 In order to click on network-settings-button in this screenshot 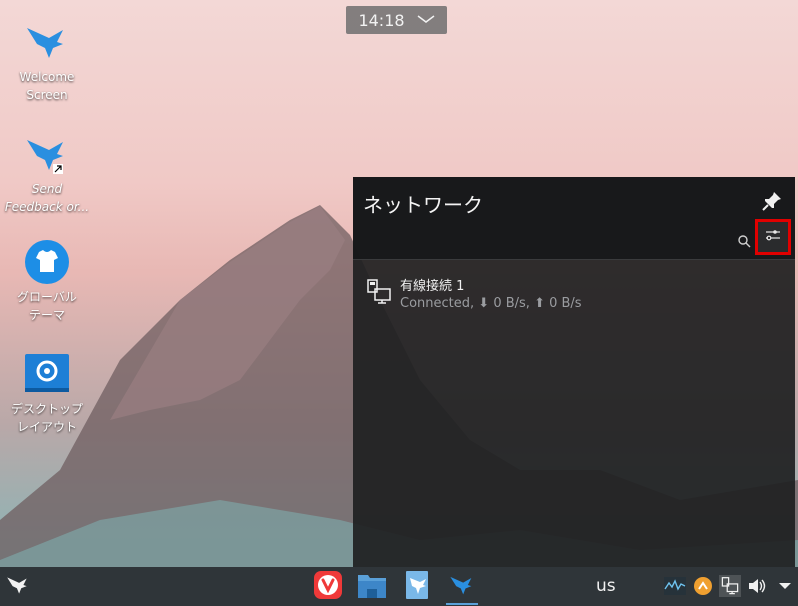, I will do `click(773, 237)`.